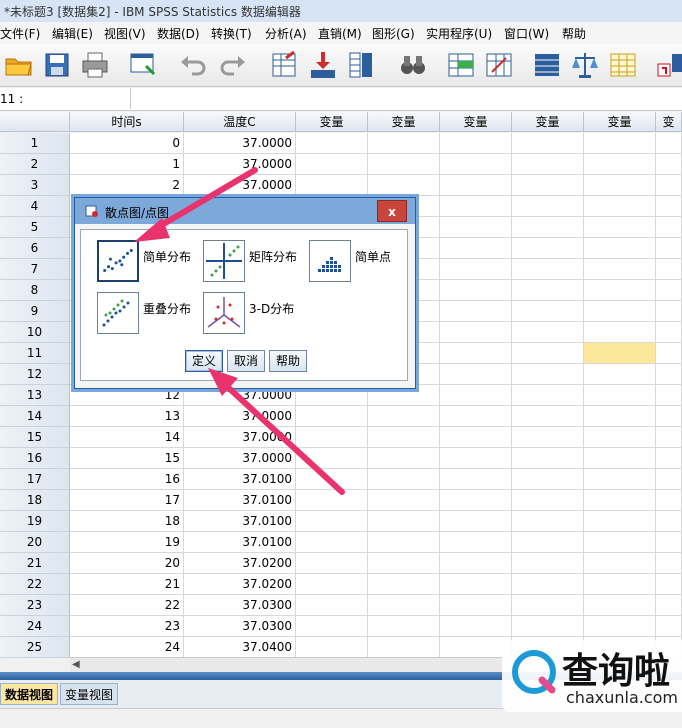 This screenshot has height=728, width=682. I want to click on cell-time: 22, so click(127, 605).